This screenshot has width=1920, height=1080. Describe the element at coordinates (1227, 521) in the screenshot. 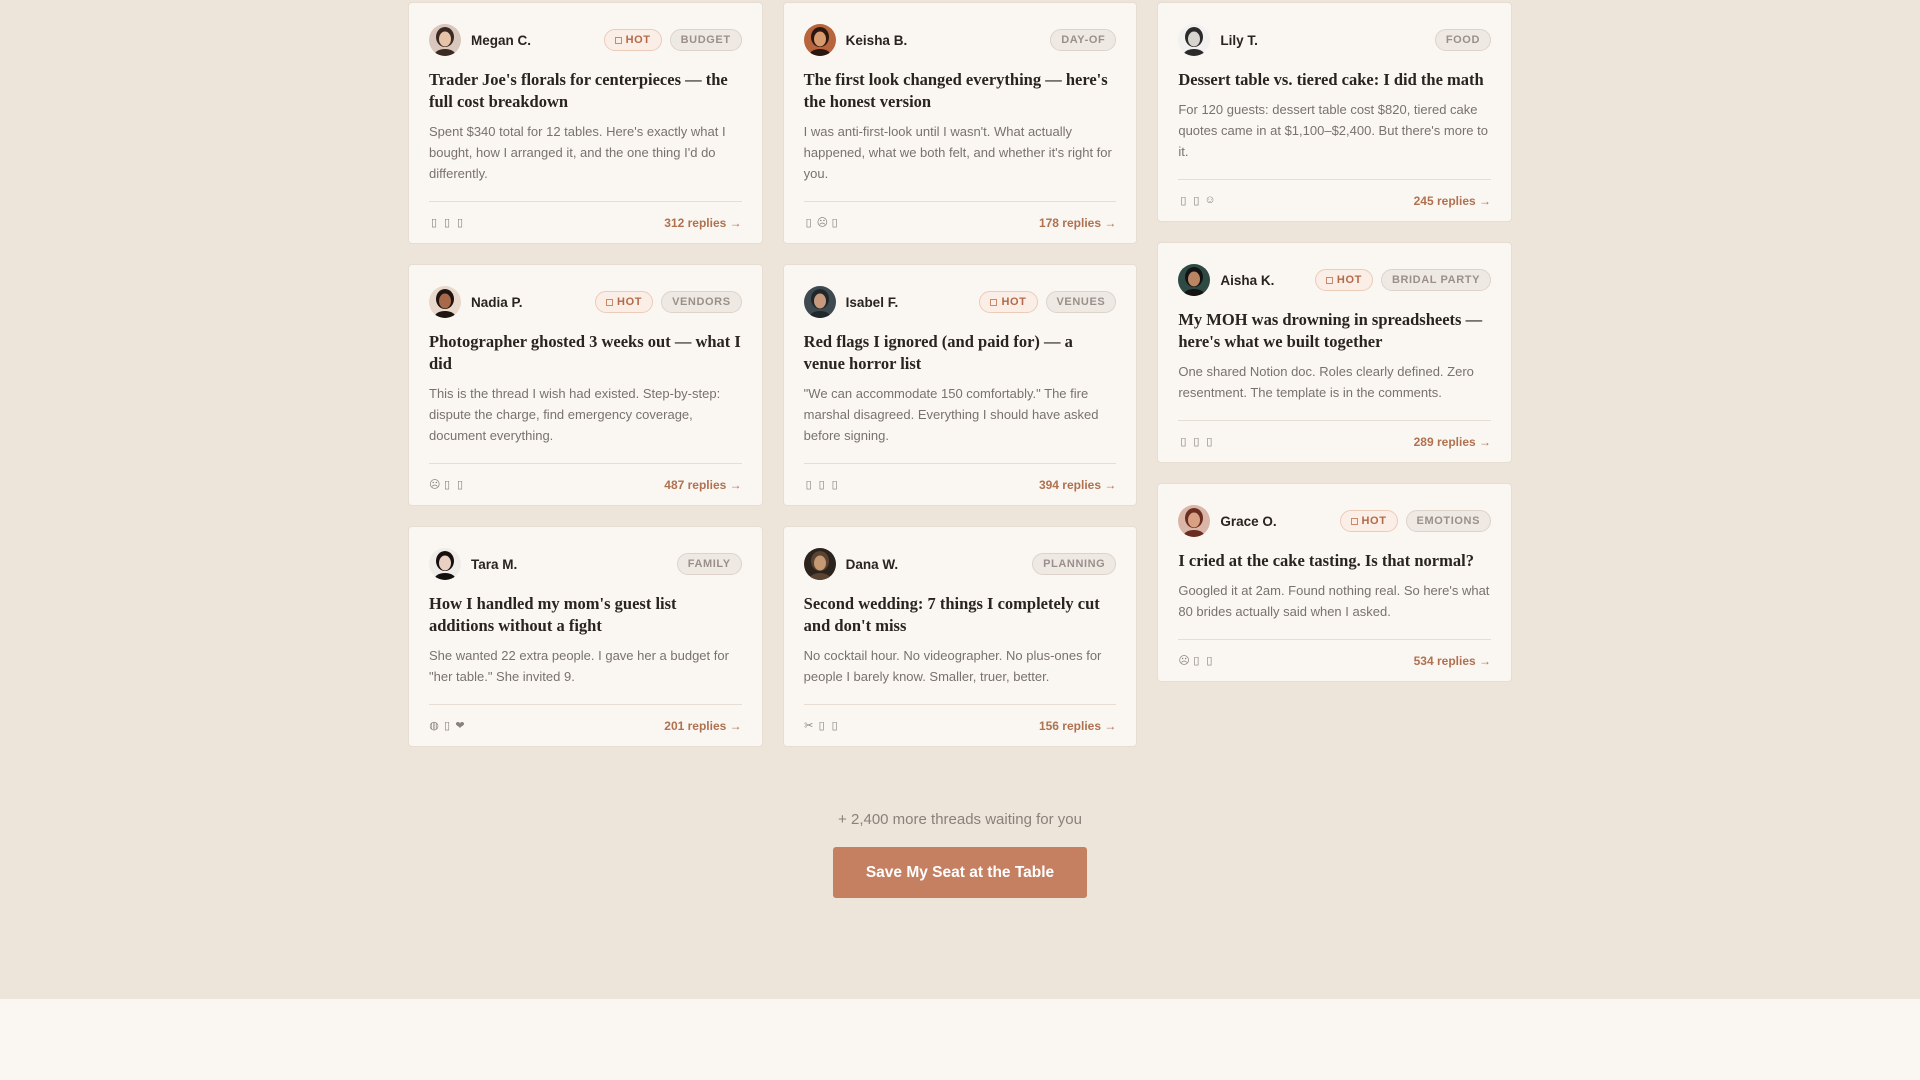

I see `author: Grace O.` at that location.